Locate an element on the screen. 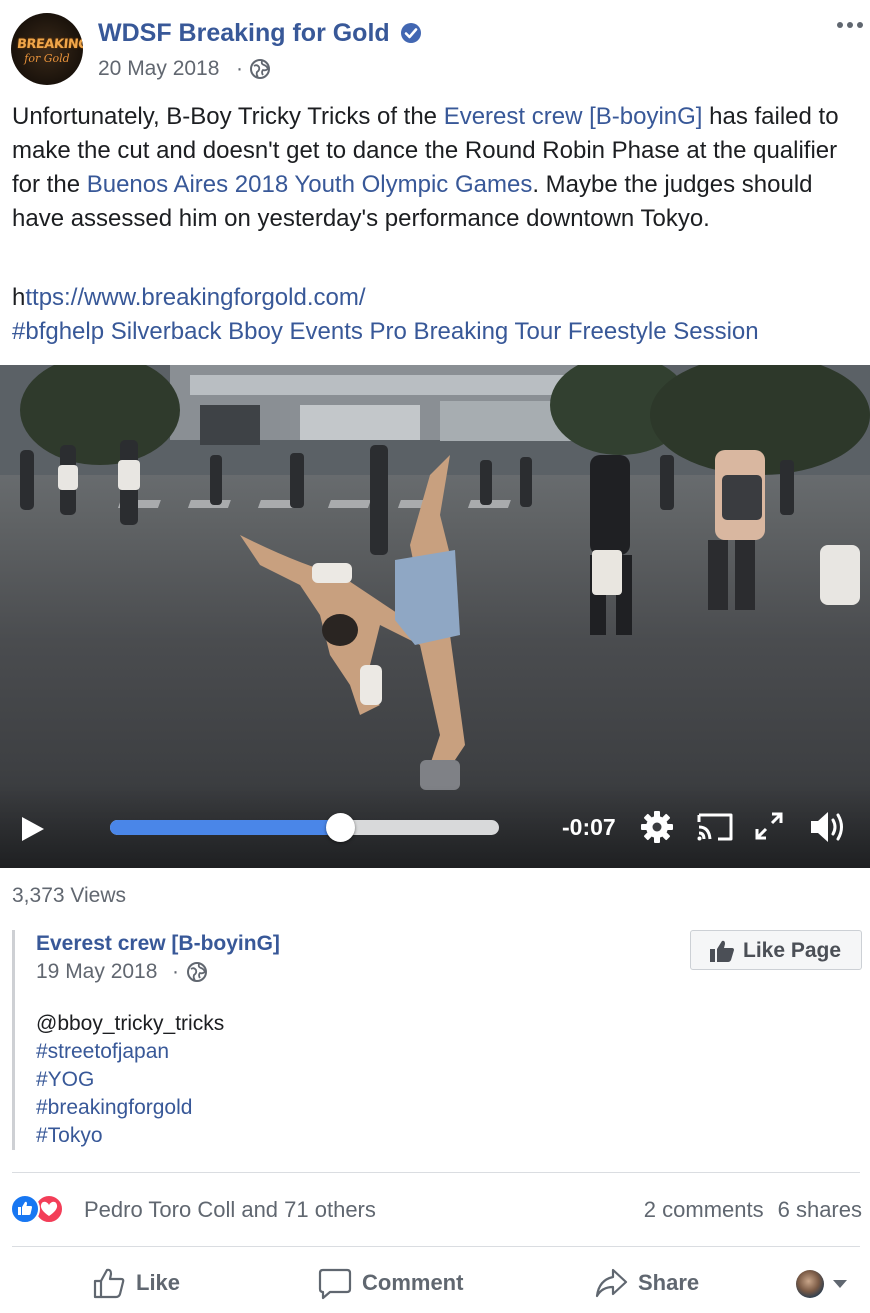 This screenshot has width=870, height=1313. video-progress-track is located at coordinates (304, 827).